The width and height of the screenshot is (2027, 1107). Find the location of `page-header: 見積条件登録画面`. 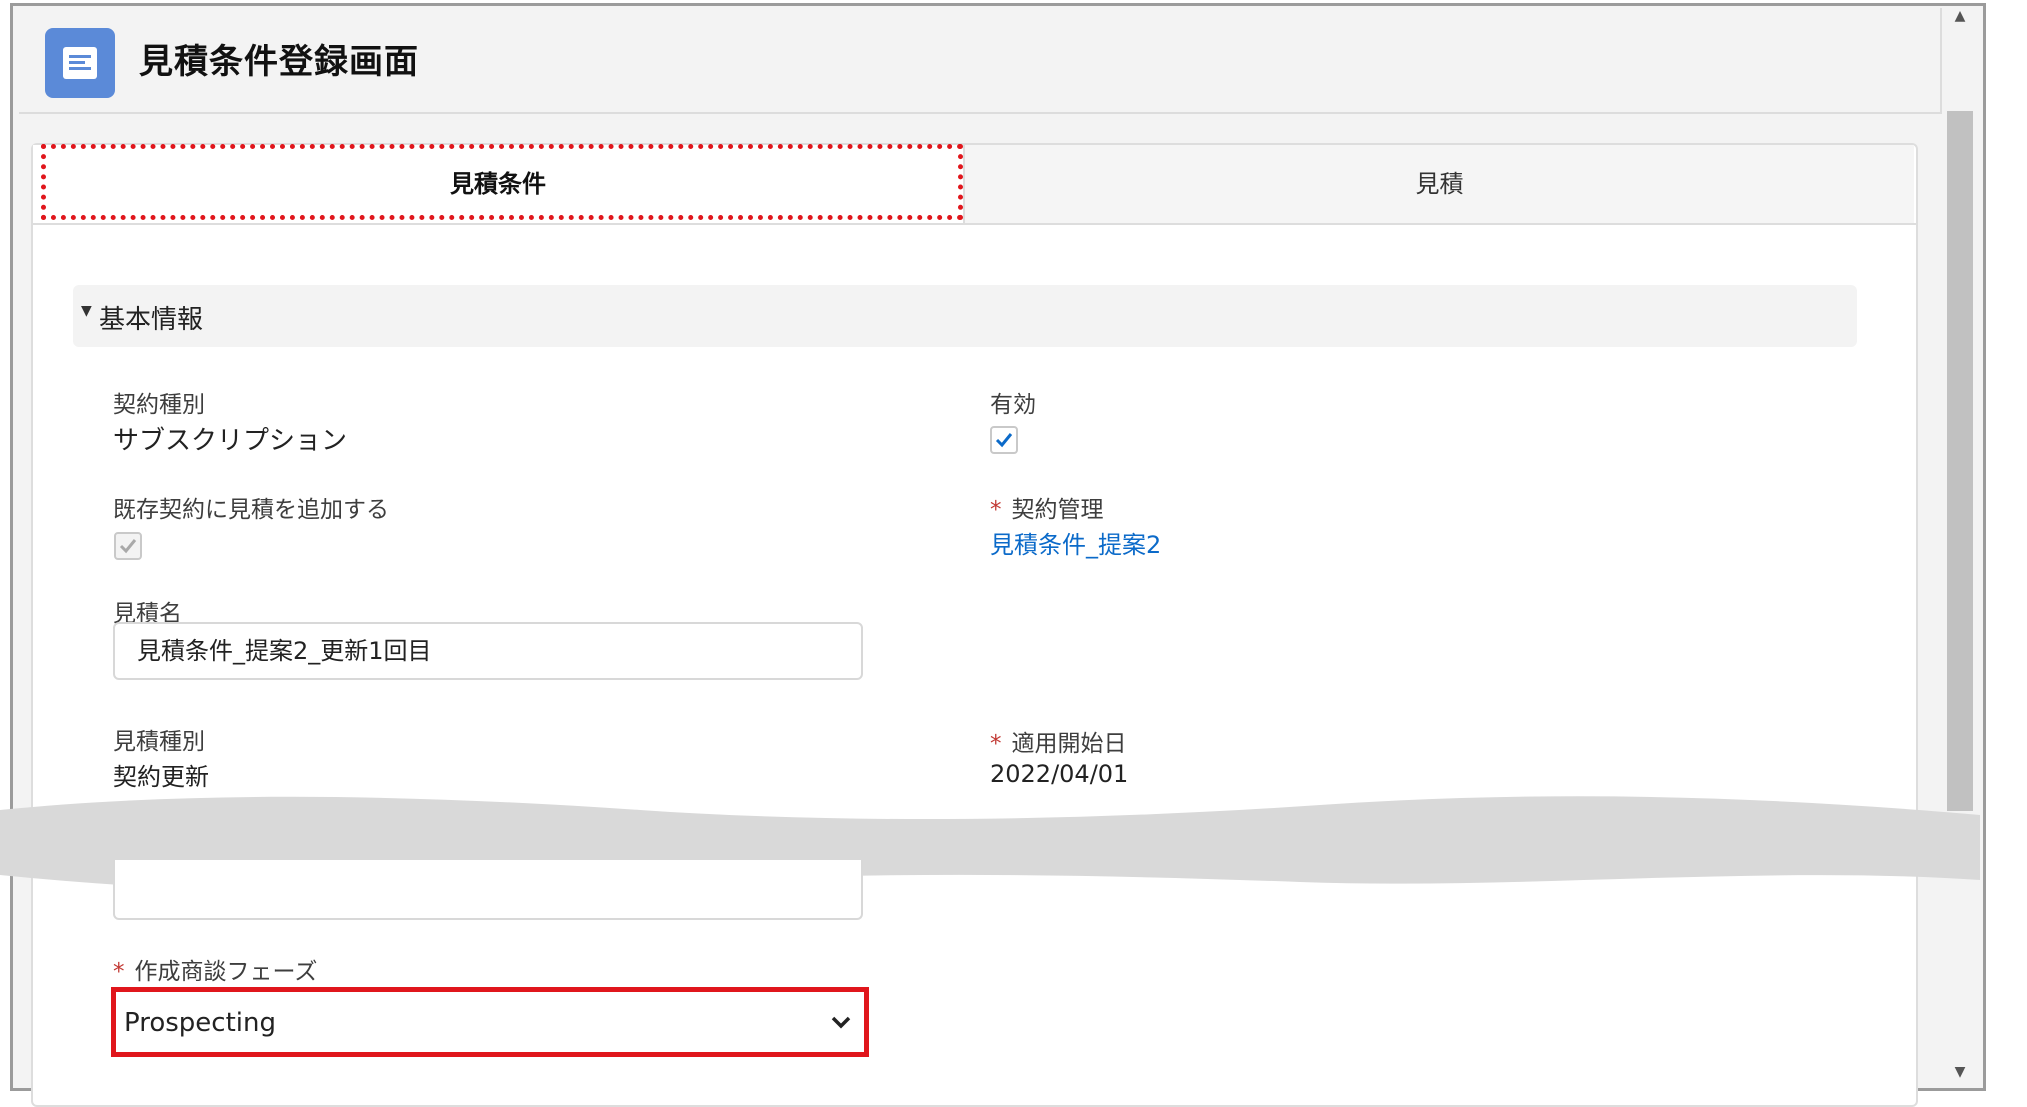

page-header: 見積条件登録画面 is located at coordinates (980, 61).